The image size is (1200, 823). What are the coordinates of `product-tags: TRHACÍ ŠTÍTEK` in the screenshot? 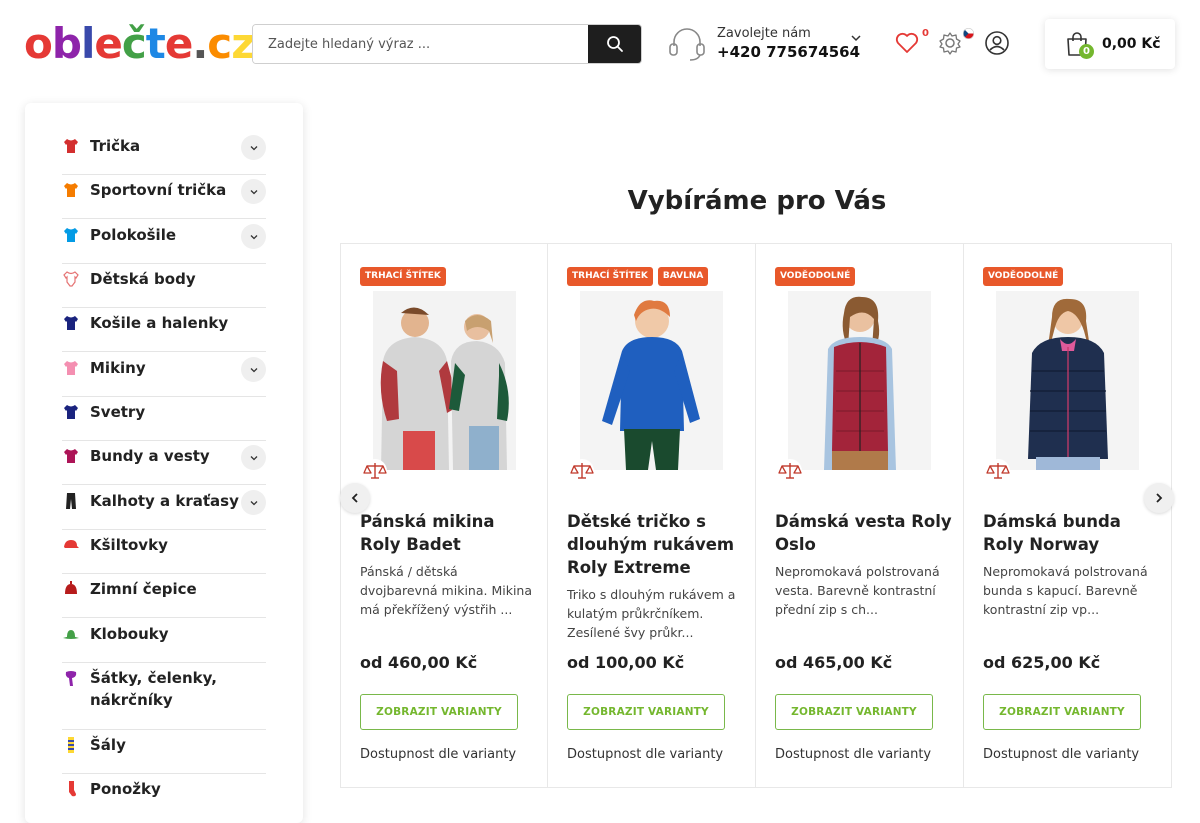 It's located at (403, 276).